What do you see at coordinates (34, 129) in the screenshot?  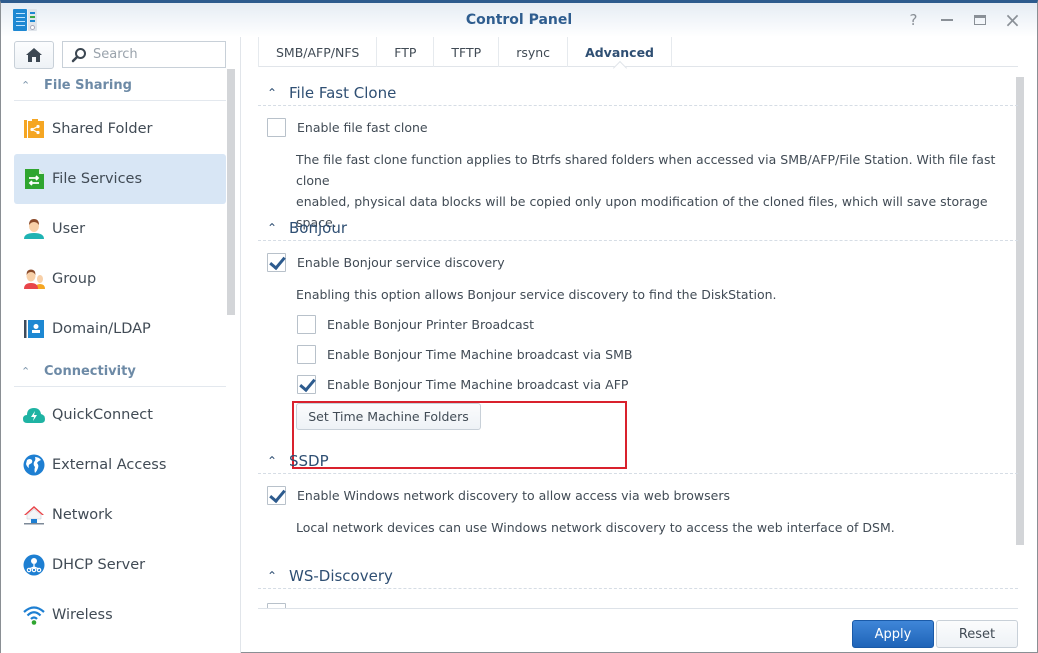 I see `shared-folder-icon` at bounding box center [34, 129].